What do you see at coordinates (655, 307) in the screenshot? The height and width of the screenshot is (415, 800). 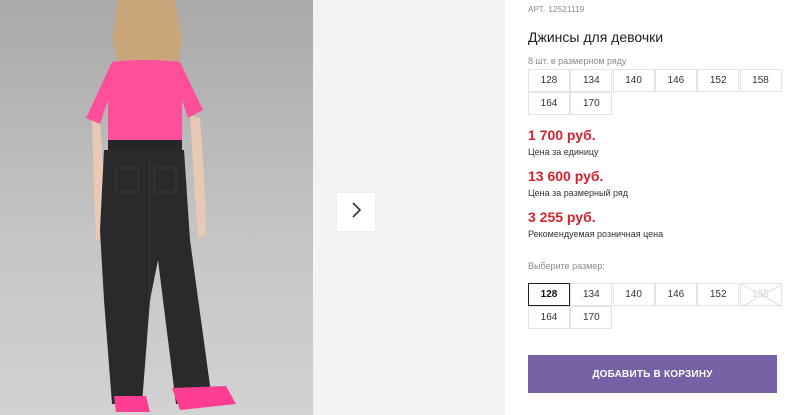 I see `size-selector: 128 134 140 146 152 158 164 170` at bounding box center [655, 307].